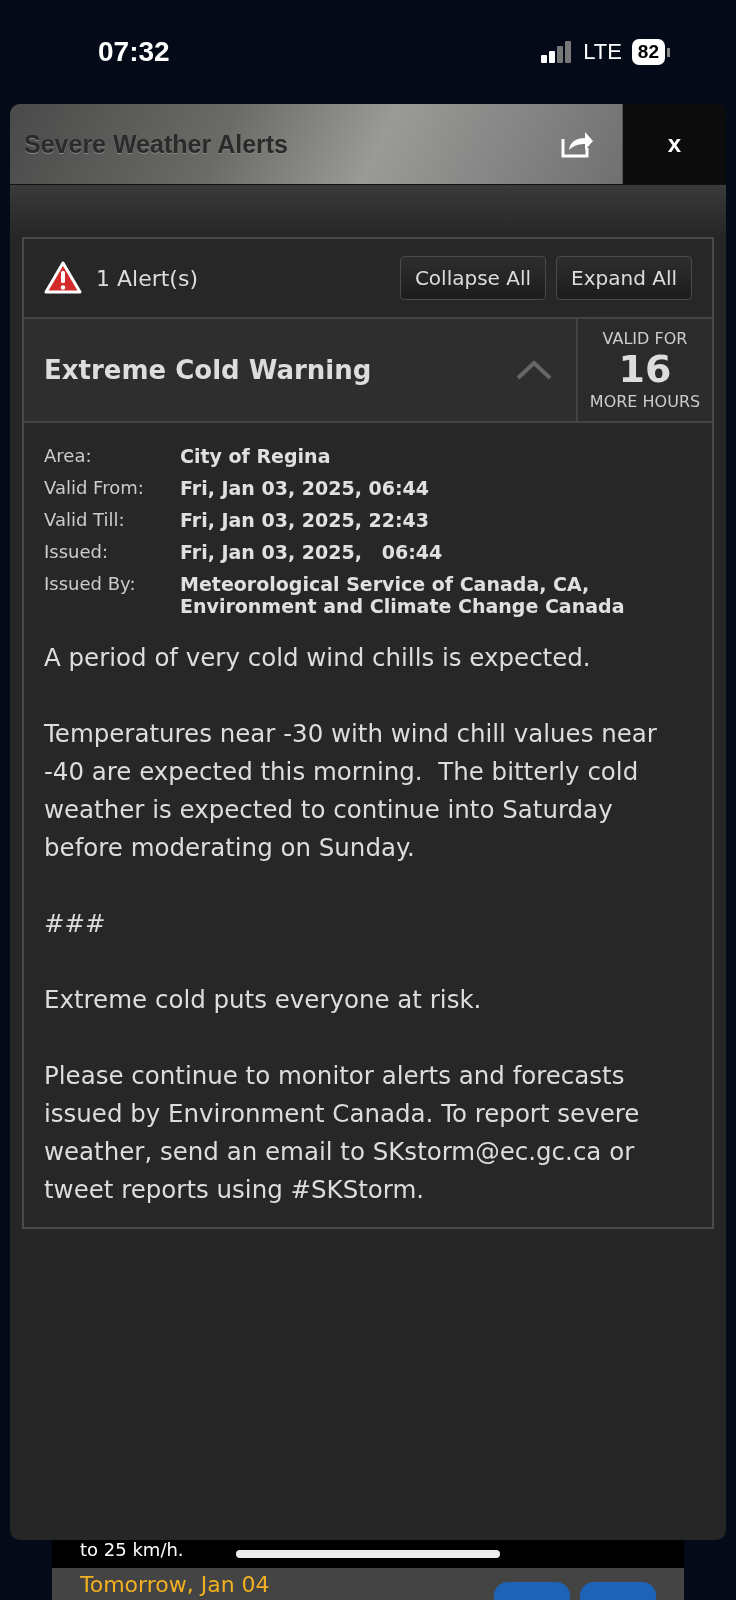 The width and height of the screenshot is (736, 1600). What do you see at coordinates (90, 584) in the screenshot?
I see `detail-label: Issued By:` at bounding box center [90, 584].